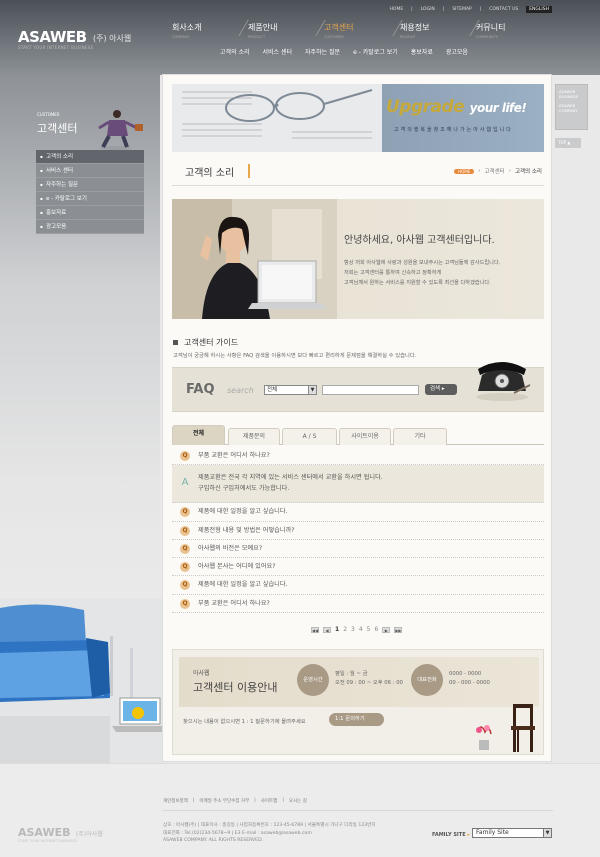 Image resolution: width=600 pixels, height=857 pixels. Describe the element at coordinates (375, 51) in the screenshot. I see `subnav-item: e - 카탈로그 보기` at that location.